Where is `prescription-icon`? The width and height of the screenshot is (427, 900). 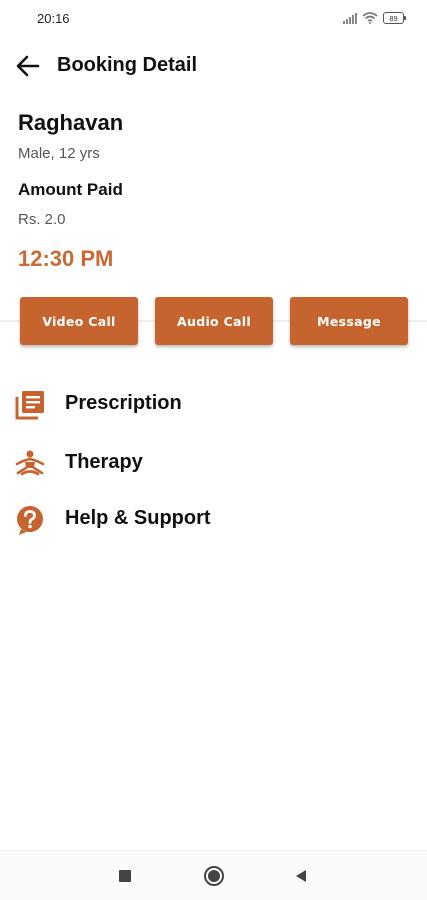 prescription-icon is located at coordinates (29, 404).